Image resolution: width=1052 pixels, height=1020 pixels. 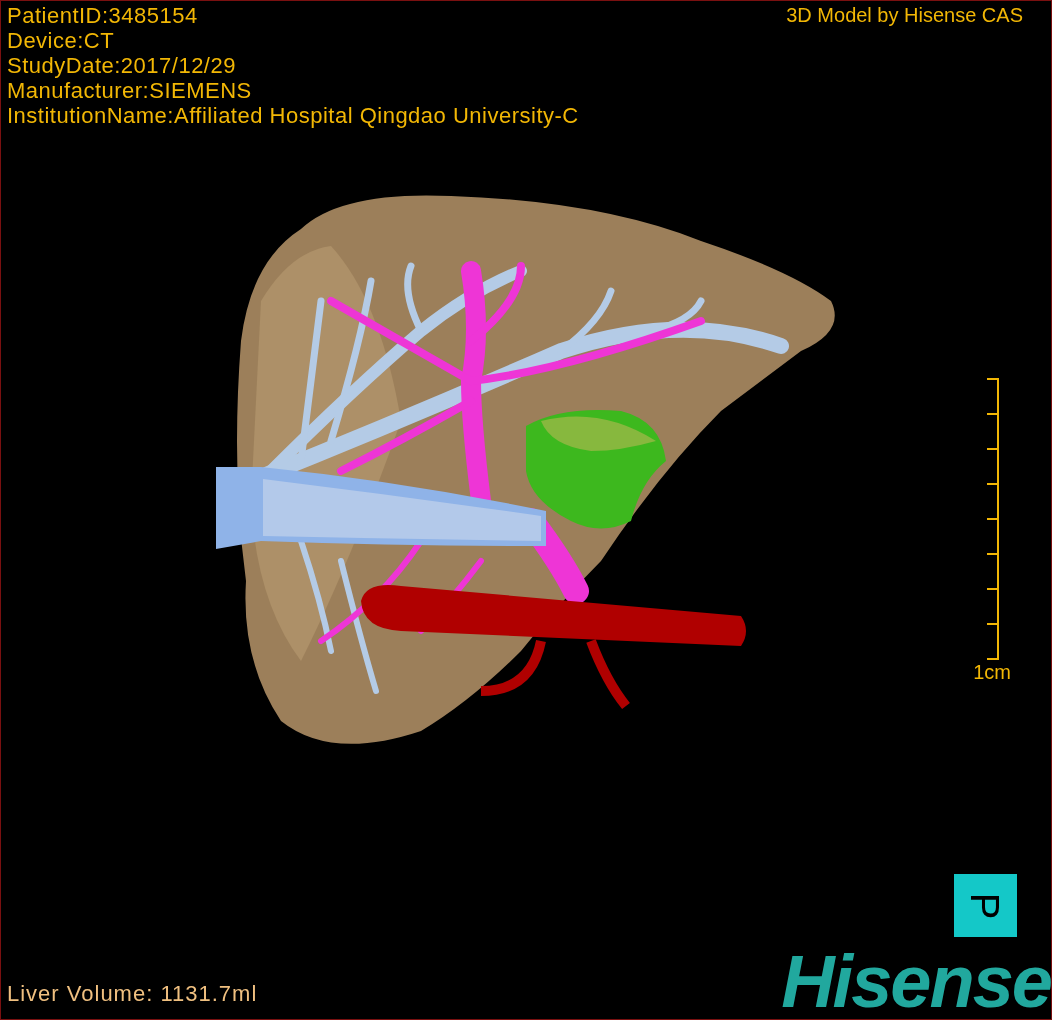 I want to click on patient-info-text: StudyDate:2017/12/29, so click(x=122, y=65).